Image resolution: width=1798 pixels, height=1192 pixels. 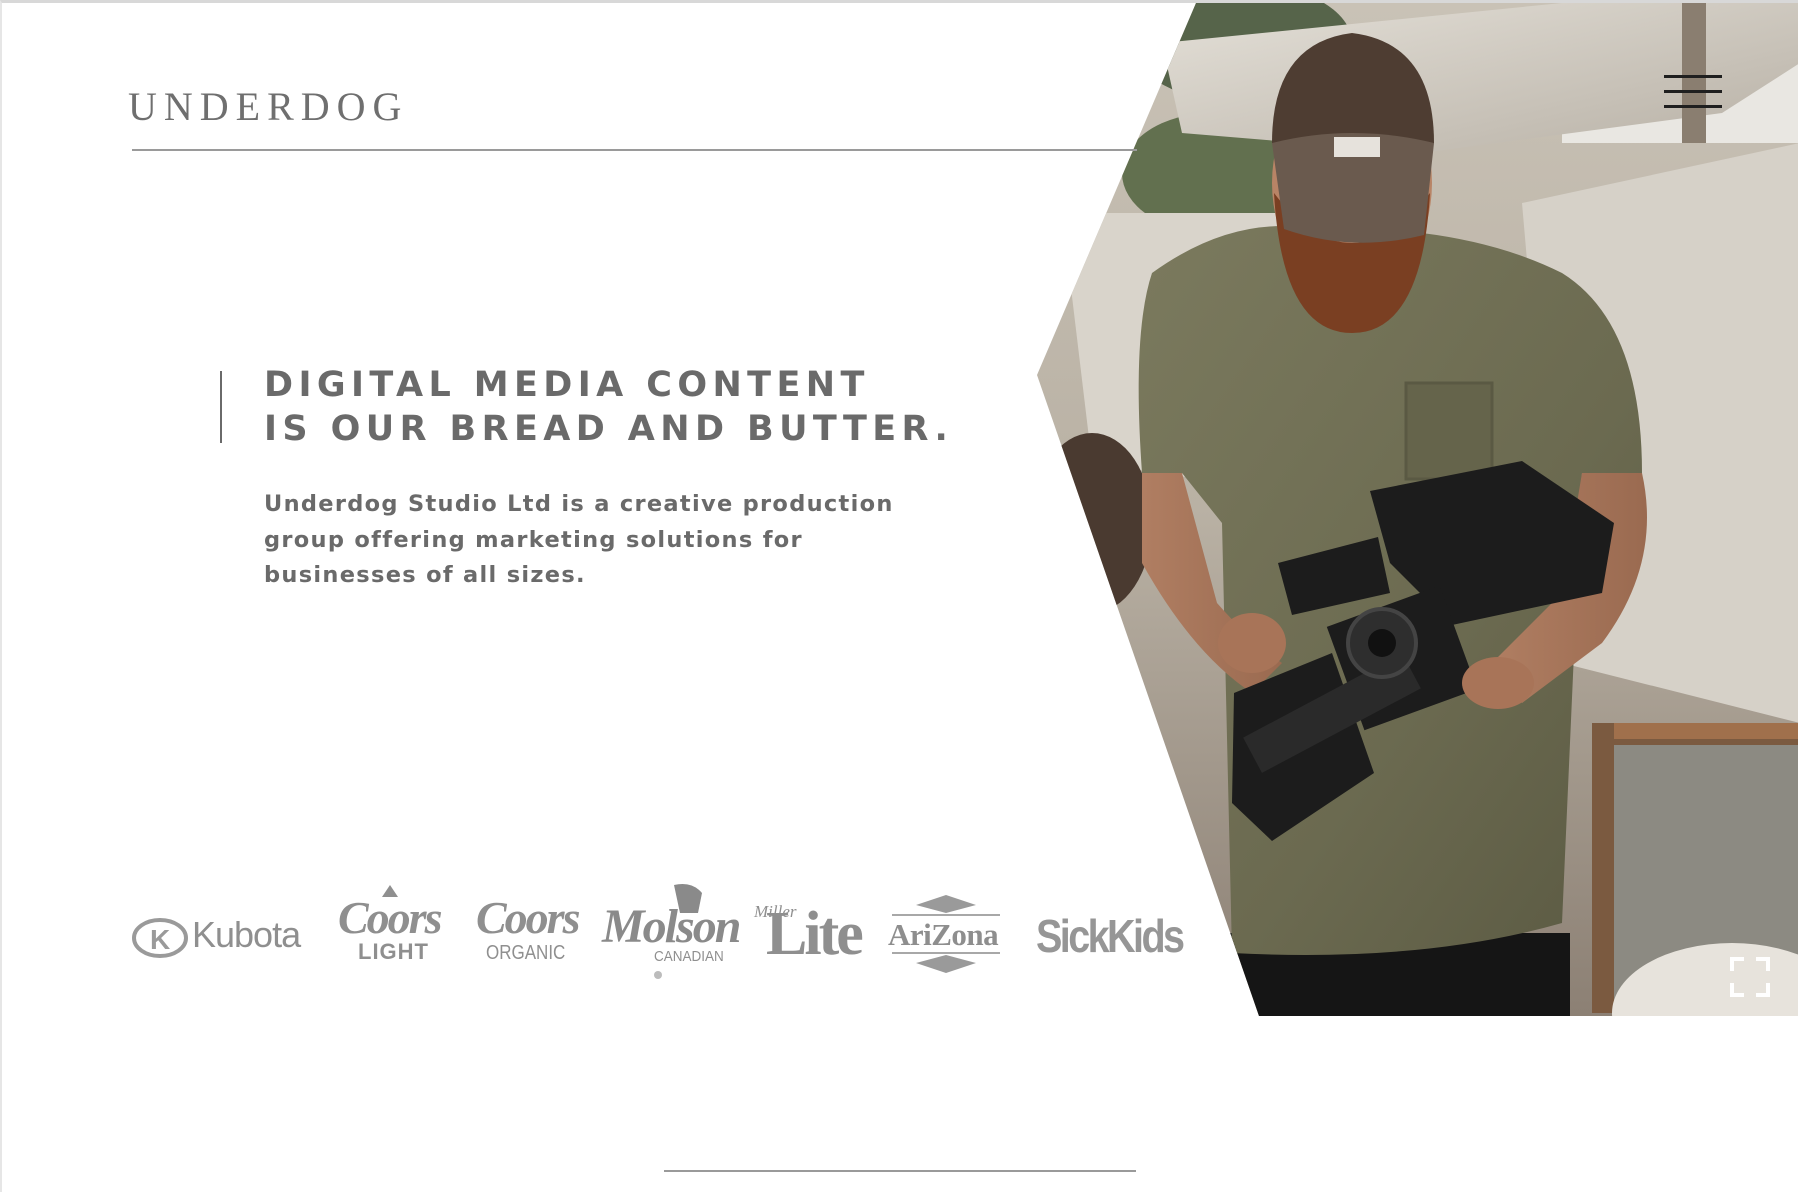 I want to click on headline-line-2: IS OUR BREAD AND BUTTER., so click(x=609, y=429).